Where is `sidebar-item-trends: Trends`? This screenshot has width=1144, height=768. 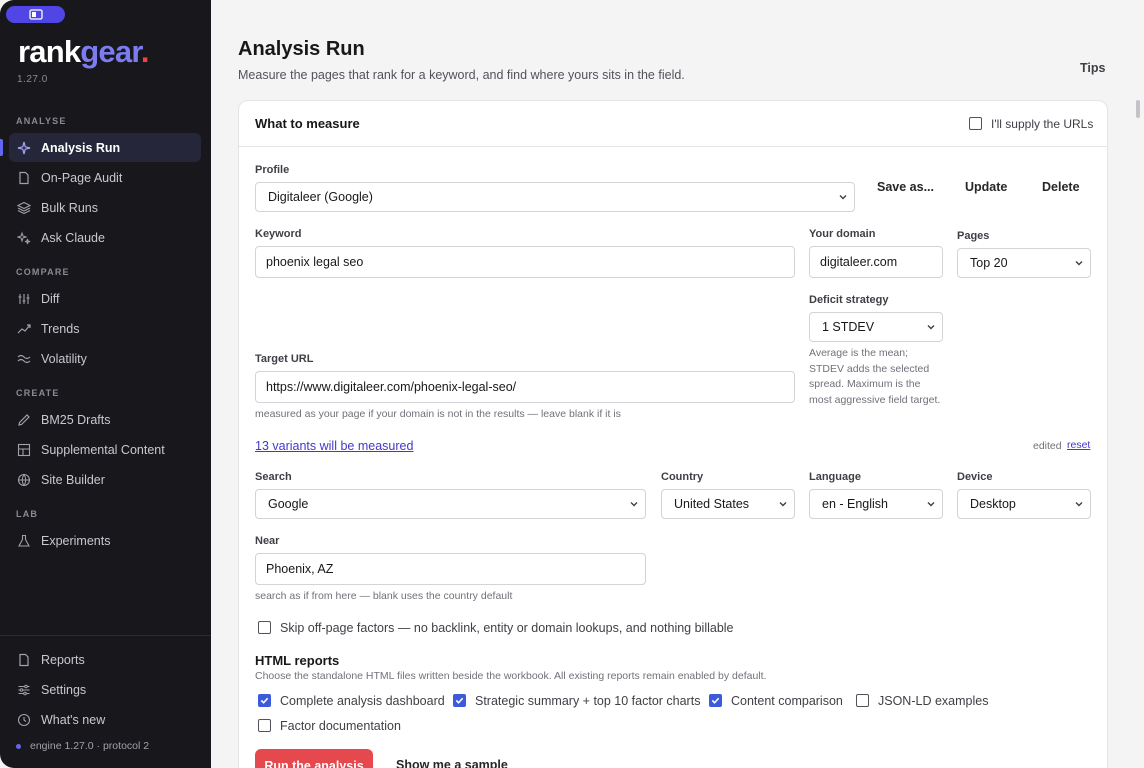
sidebar-item-trends: Trends is located at coordinates (105, 328).